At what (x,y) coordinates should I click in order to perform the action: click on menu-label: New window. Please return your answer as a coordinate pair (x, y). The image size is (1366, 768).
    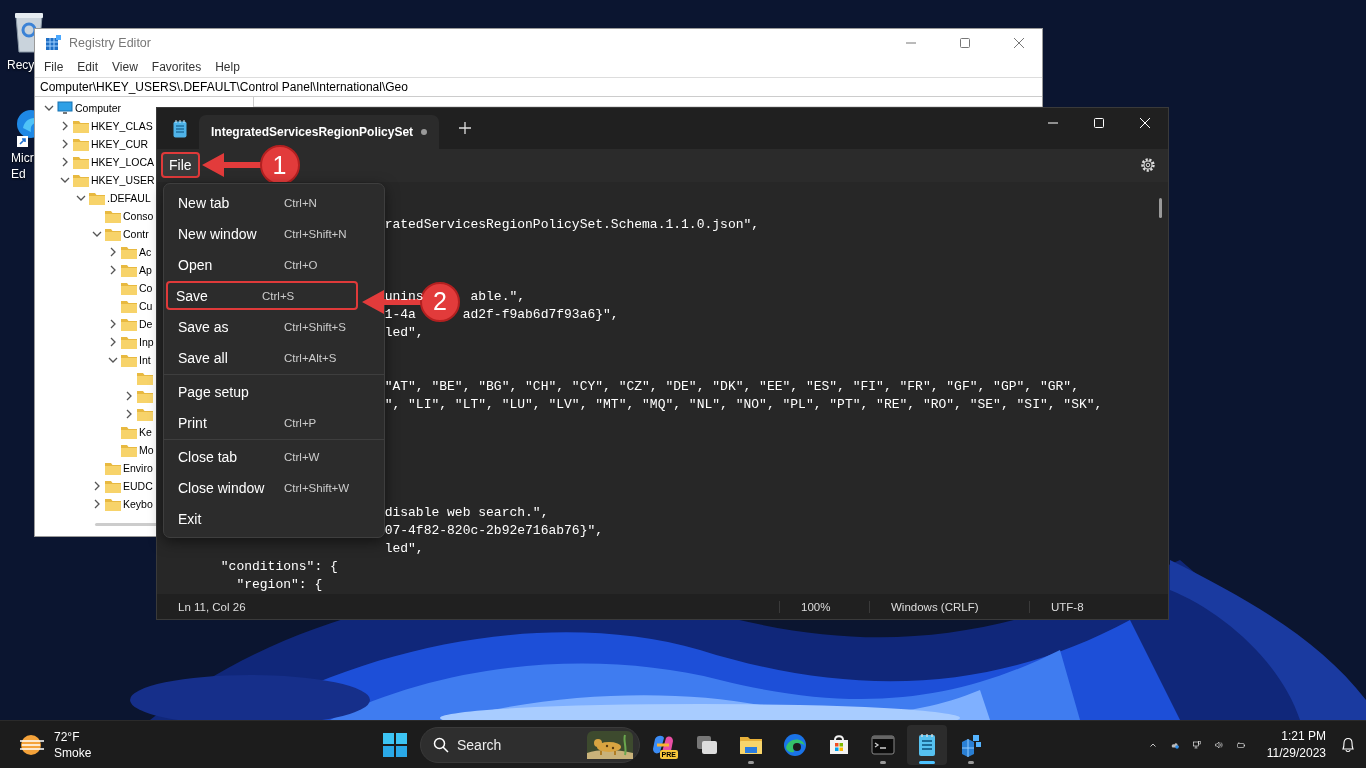
    Looking at the image, I should click on (218, 233).